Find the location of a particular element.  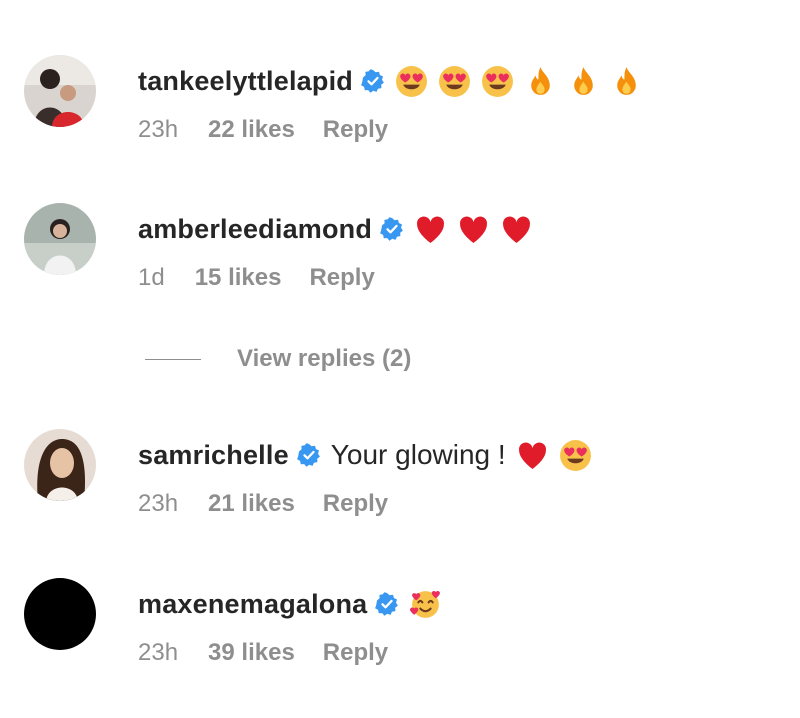

comment-text: Your glowing ! is located at coordinates (418, 454).